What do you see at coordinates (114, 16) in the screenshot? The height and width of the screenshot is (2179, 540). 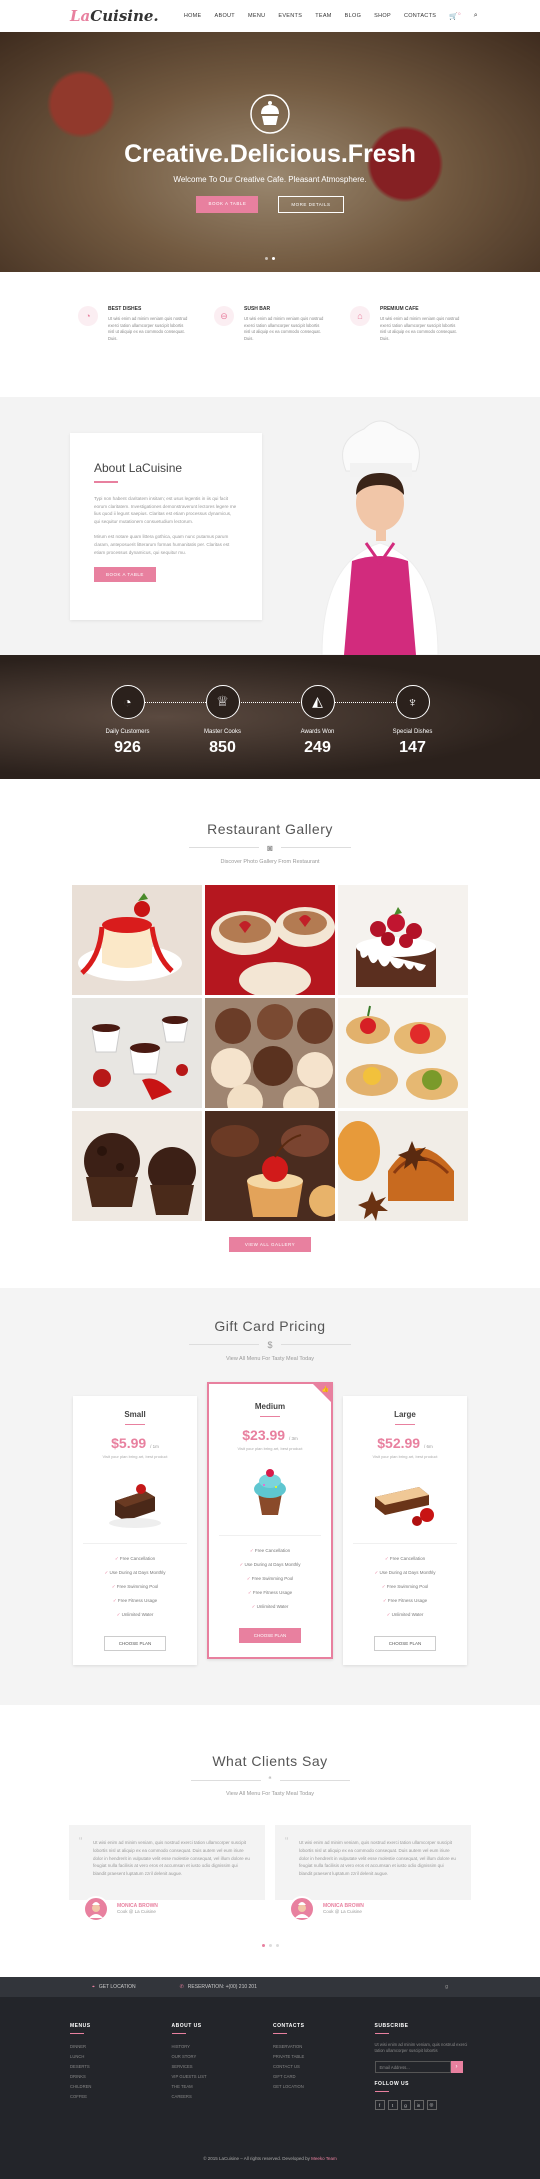 I see `logo: LaCuisine.` at bounding box center [114, 16].